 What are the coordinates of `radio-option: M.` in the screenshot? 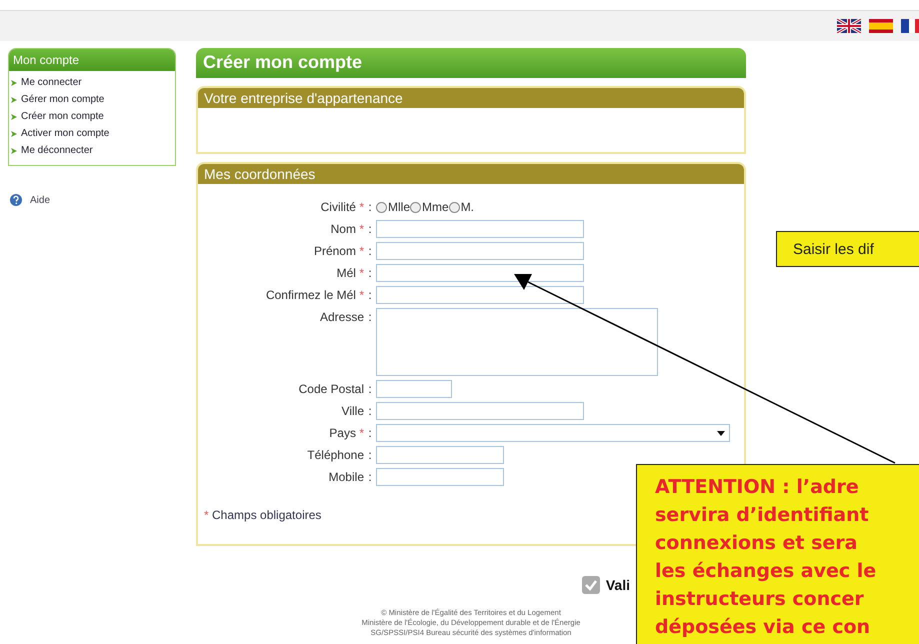 It's located at (461, 207).